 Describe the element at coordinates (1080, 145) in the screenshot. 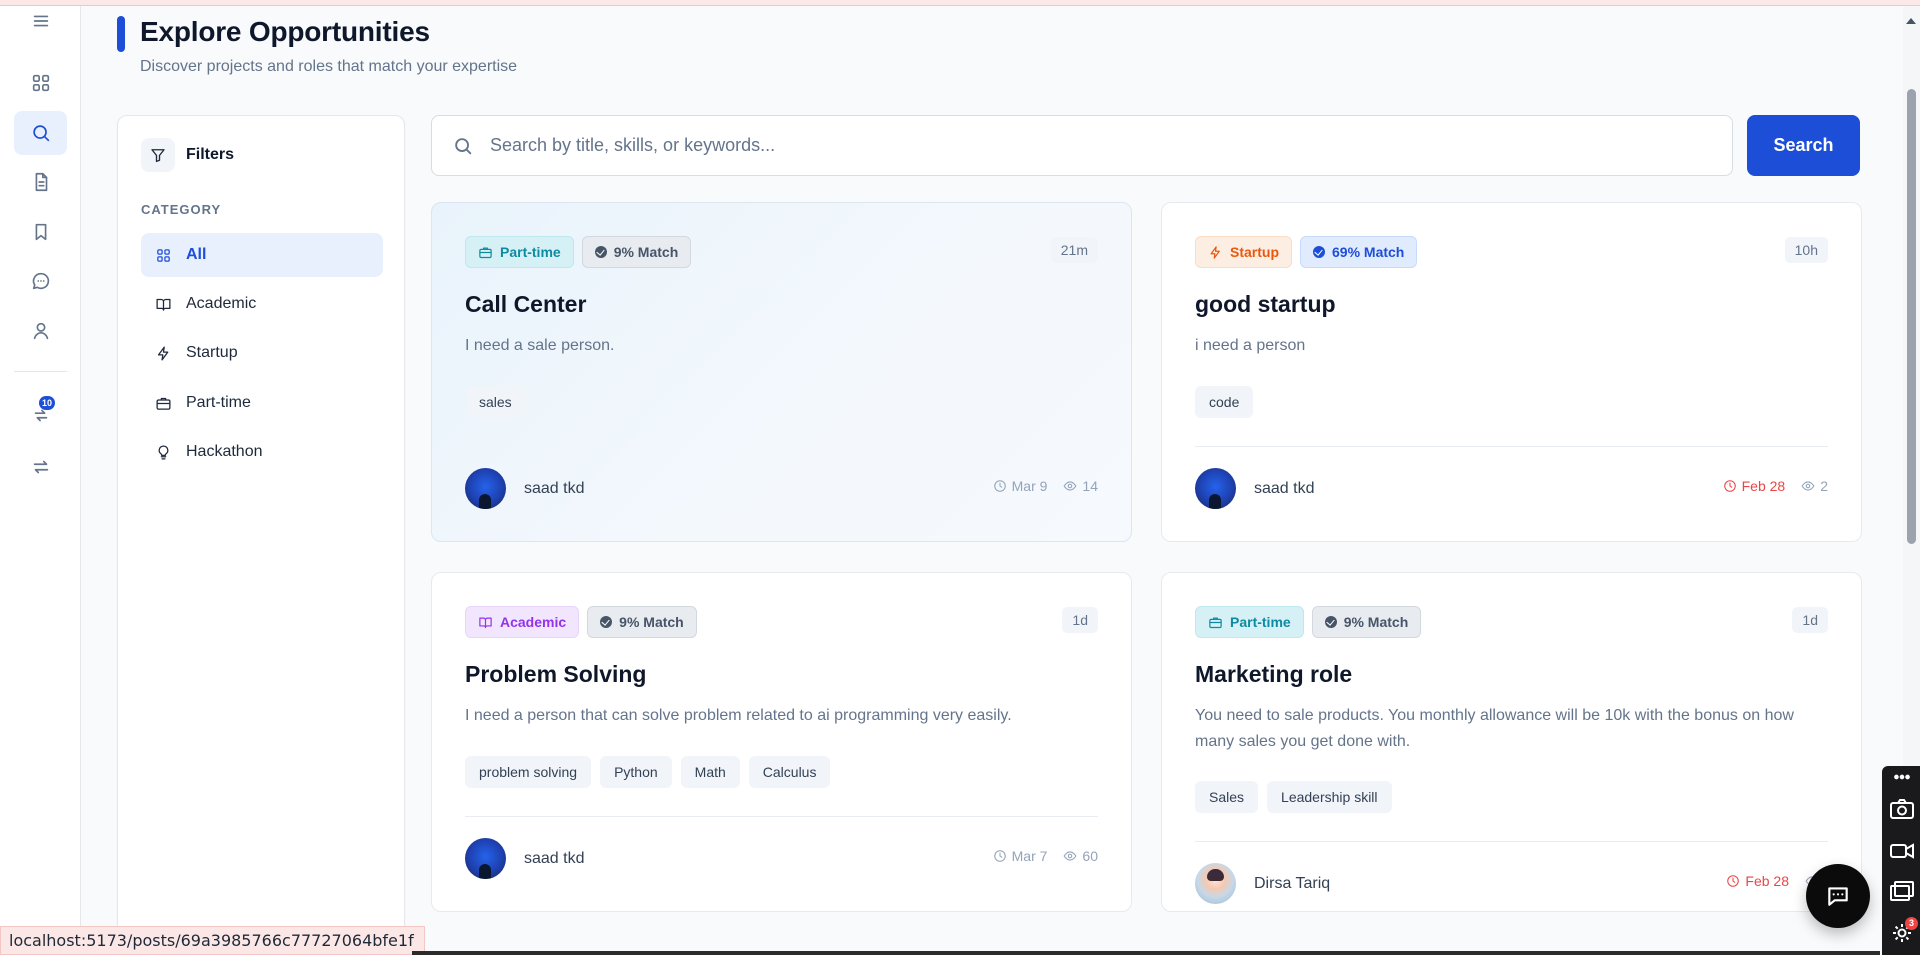

I see `search-input` at that location.